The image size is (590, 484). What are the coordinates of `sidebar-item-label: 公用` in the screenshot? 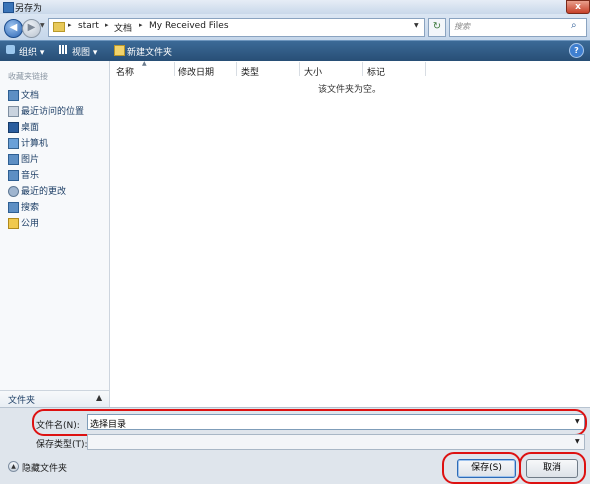 It's located at (30, 224).